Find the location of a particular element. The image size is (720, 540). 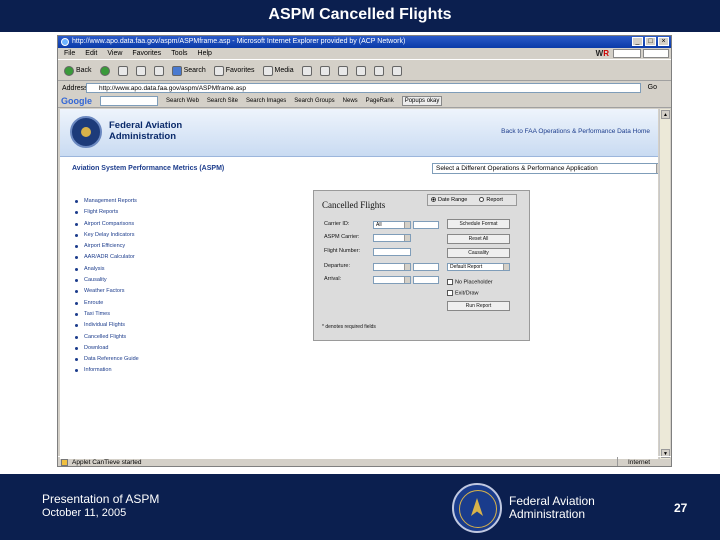

go-button: Go is located at coordinates (652, 88).